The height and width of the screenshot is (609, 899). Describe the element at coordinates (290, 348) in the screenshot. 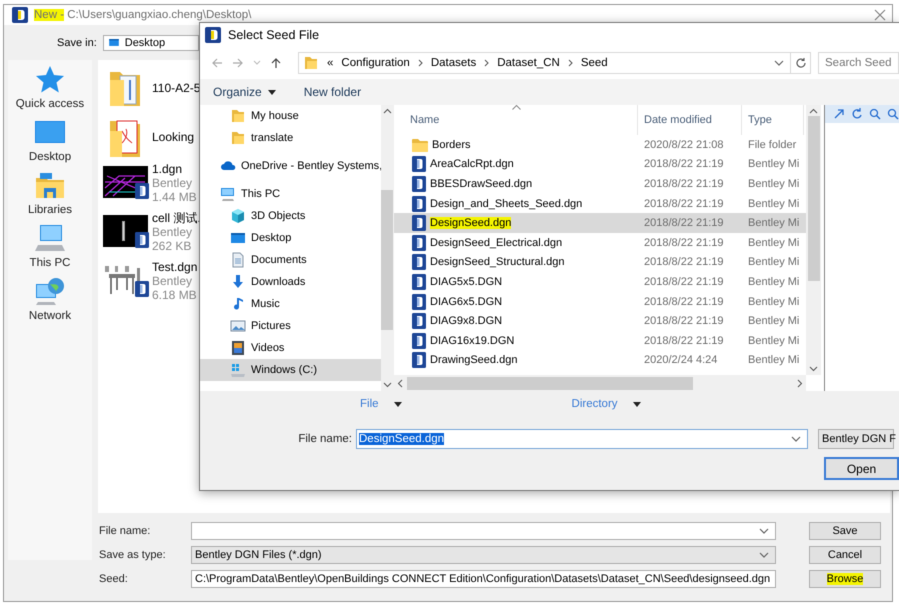

I see `nav-item: Videos` at that location.